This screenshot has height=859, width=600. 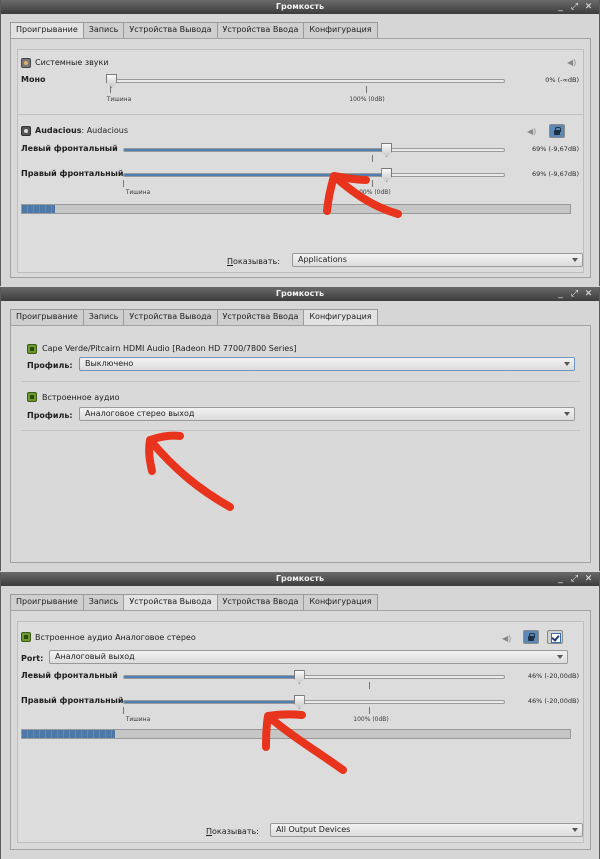 I want to click on show-filter-value: Applications, so click(x=322, y=259).